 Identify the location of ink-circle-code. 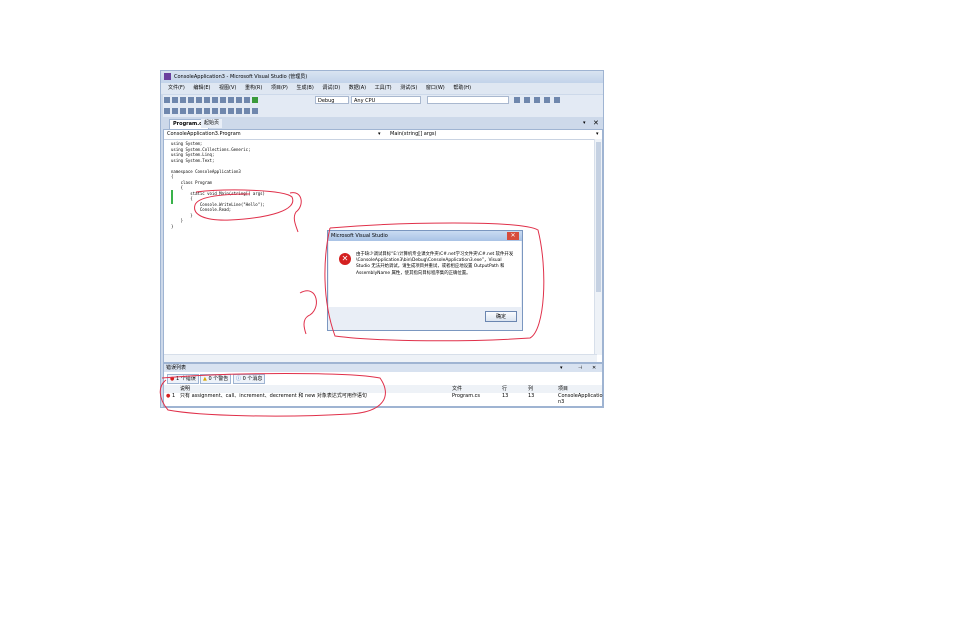
(244, 205).